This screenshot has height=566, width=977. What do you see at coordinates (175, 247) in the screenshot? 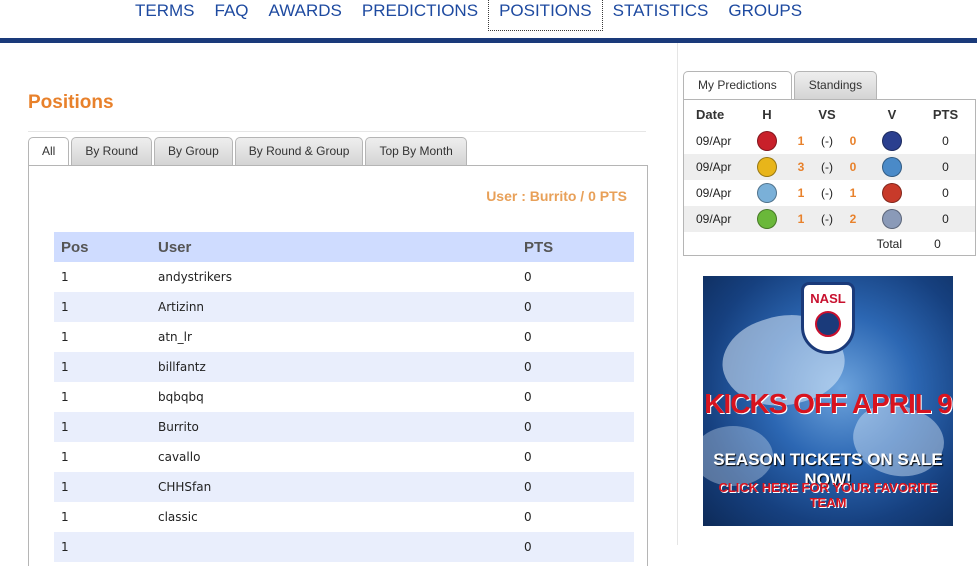
I see `header-user: User` at bounding box center [175, 247].